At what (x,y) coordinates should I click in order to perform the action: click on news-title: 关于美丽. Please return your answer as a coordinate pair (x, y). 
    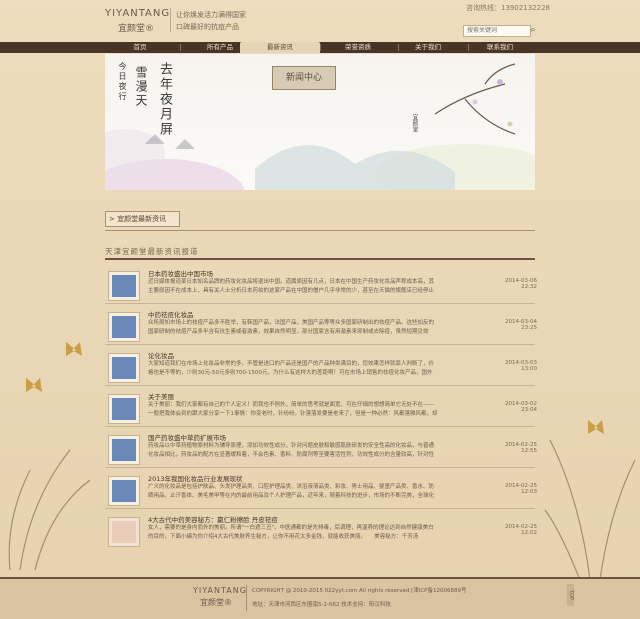
    Looking at the image, I should click on (161, 396).